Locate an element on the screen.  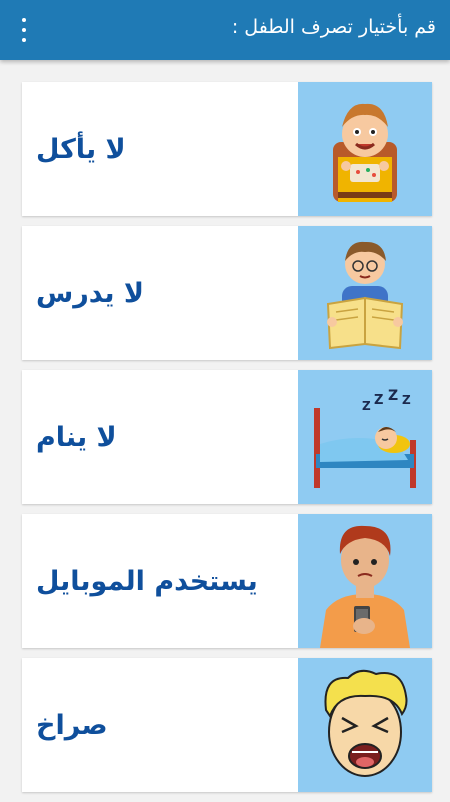
boy-using-phone-icon is located at coordinates (365, 581).